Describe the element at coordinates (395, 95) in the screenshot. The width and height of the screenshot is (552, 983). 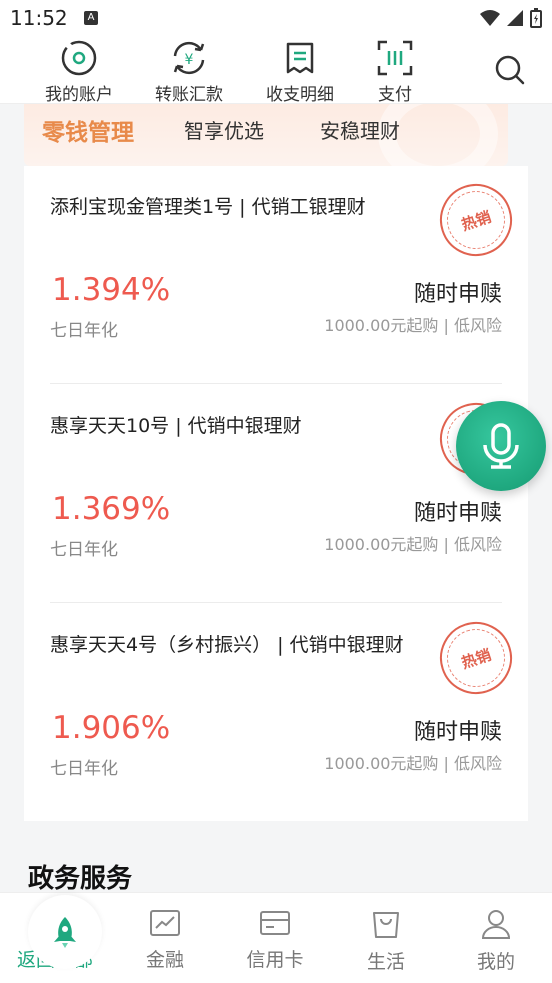
I see `quick-action-label: 支付` at that location.